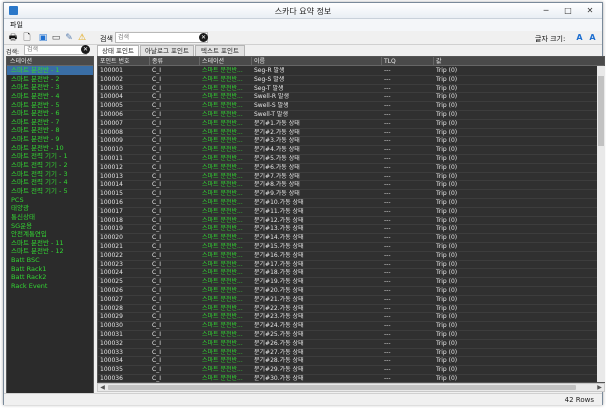 Image resolution: width=606 pixels, height=408 pixels. Describe the element at coordinates (50, 200) in the screenshot. I see `station-item: PCS` at that location.